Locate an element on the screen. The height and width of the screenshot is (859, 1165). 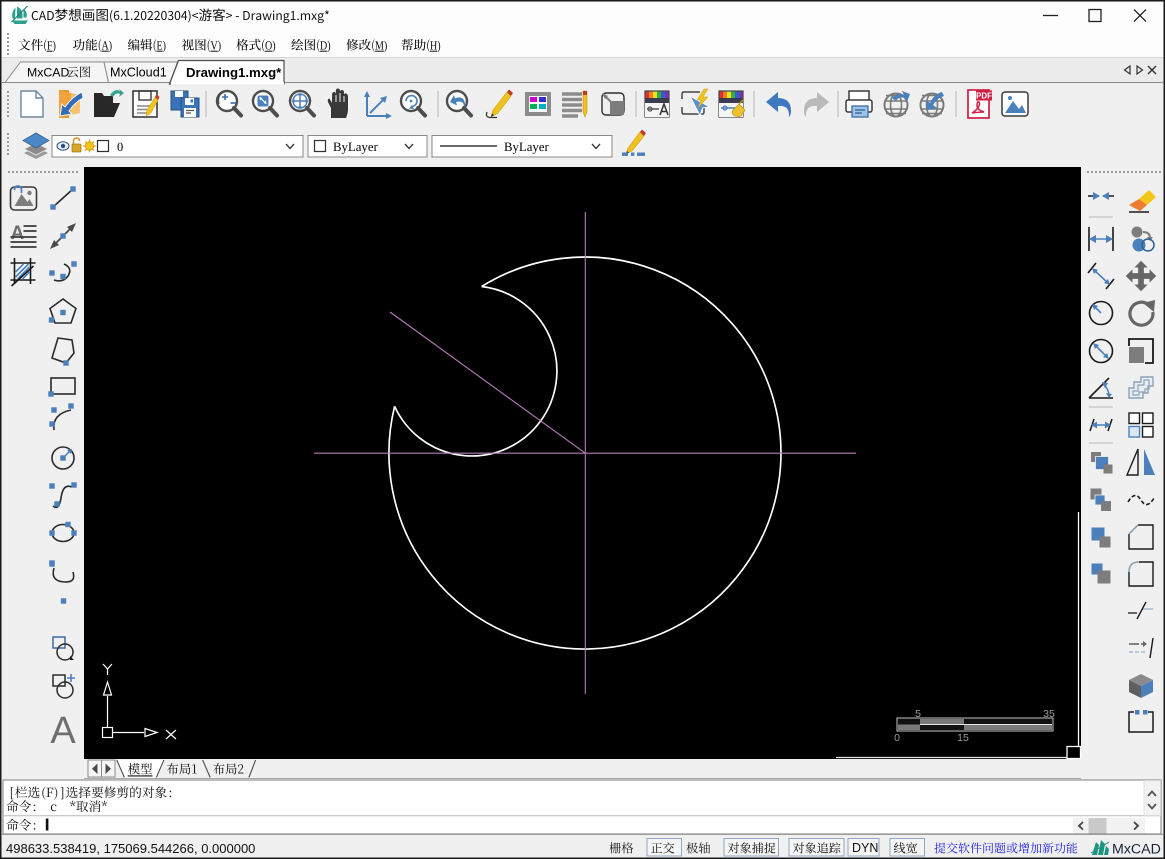
svg-text:498633.538419, 175069.544266,: 498633.538419, 175069.544266, 0.000000 is located at coordinates (130, 848).